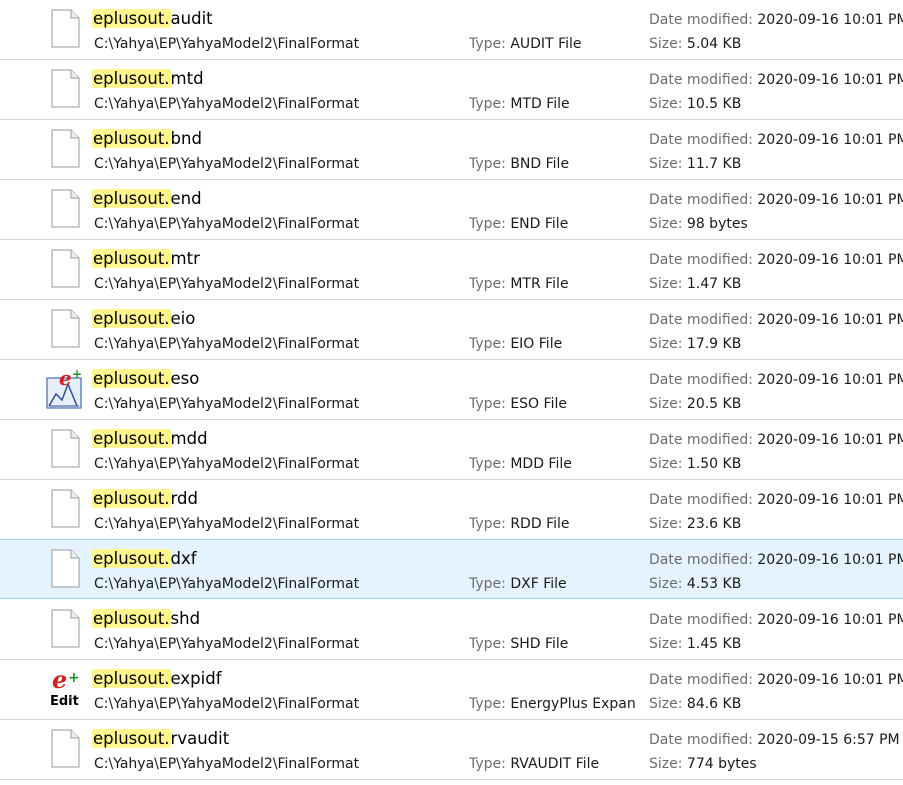 This screenshot has width=903, height=785. I want to click on file-extension: shd, so click(185, 618).